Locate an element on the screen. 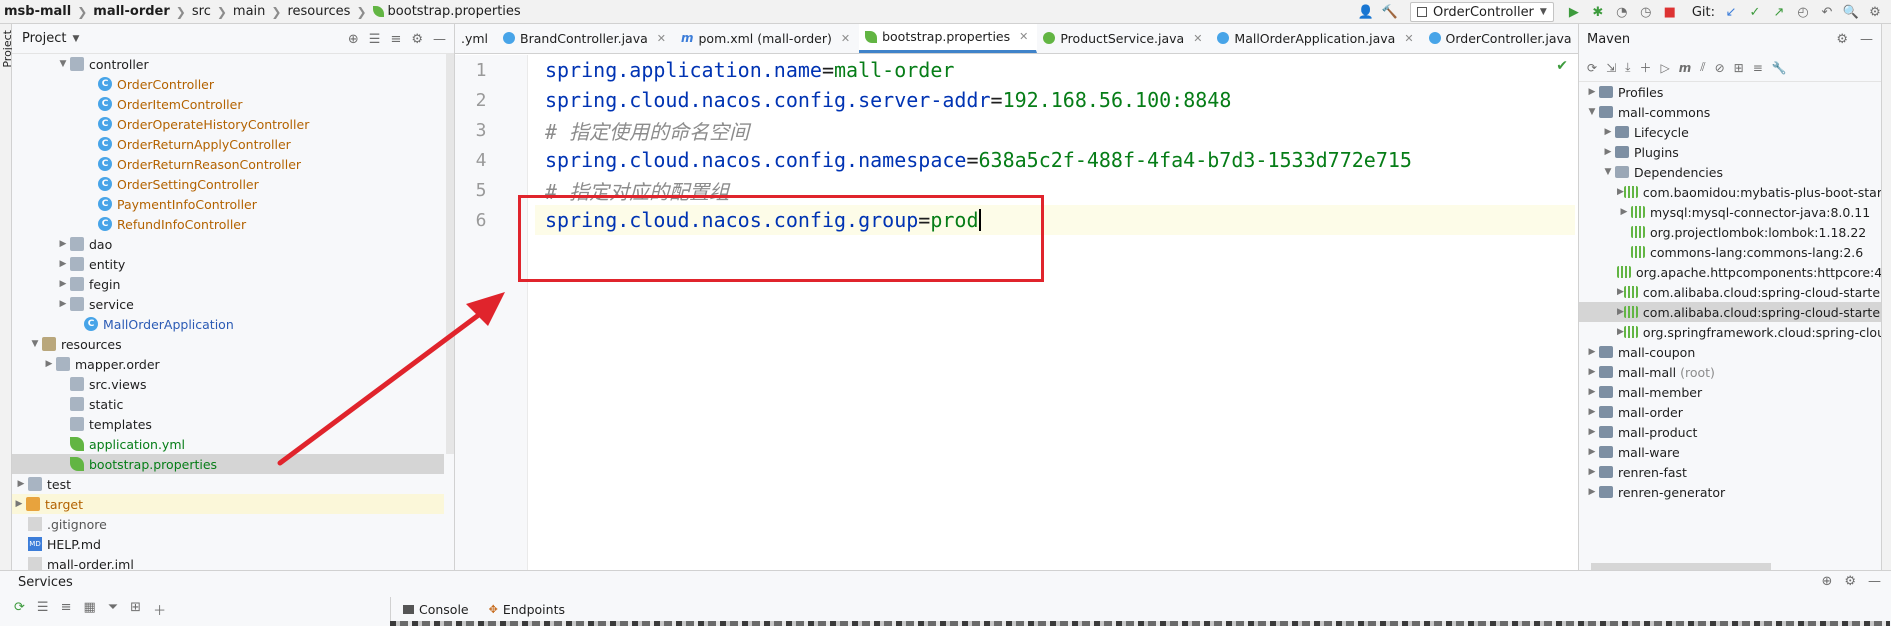  tree-row: ▶ mapper.order is located at coordinates (228, 364).